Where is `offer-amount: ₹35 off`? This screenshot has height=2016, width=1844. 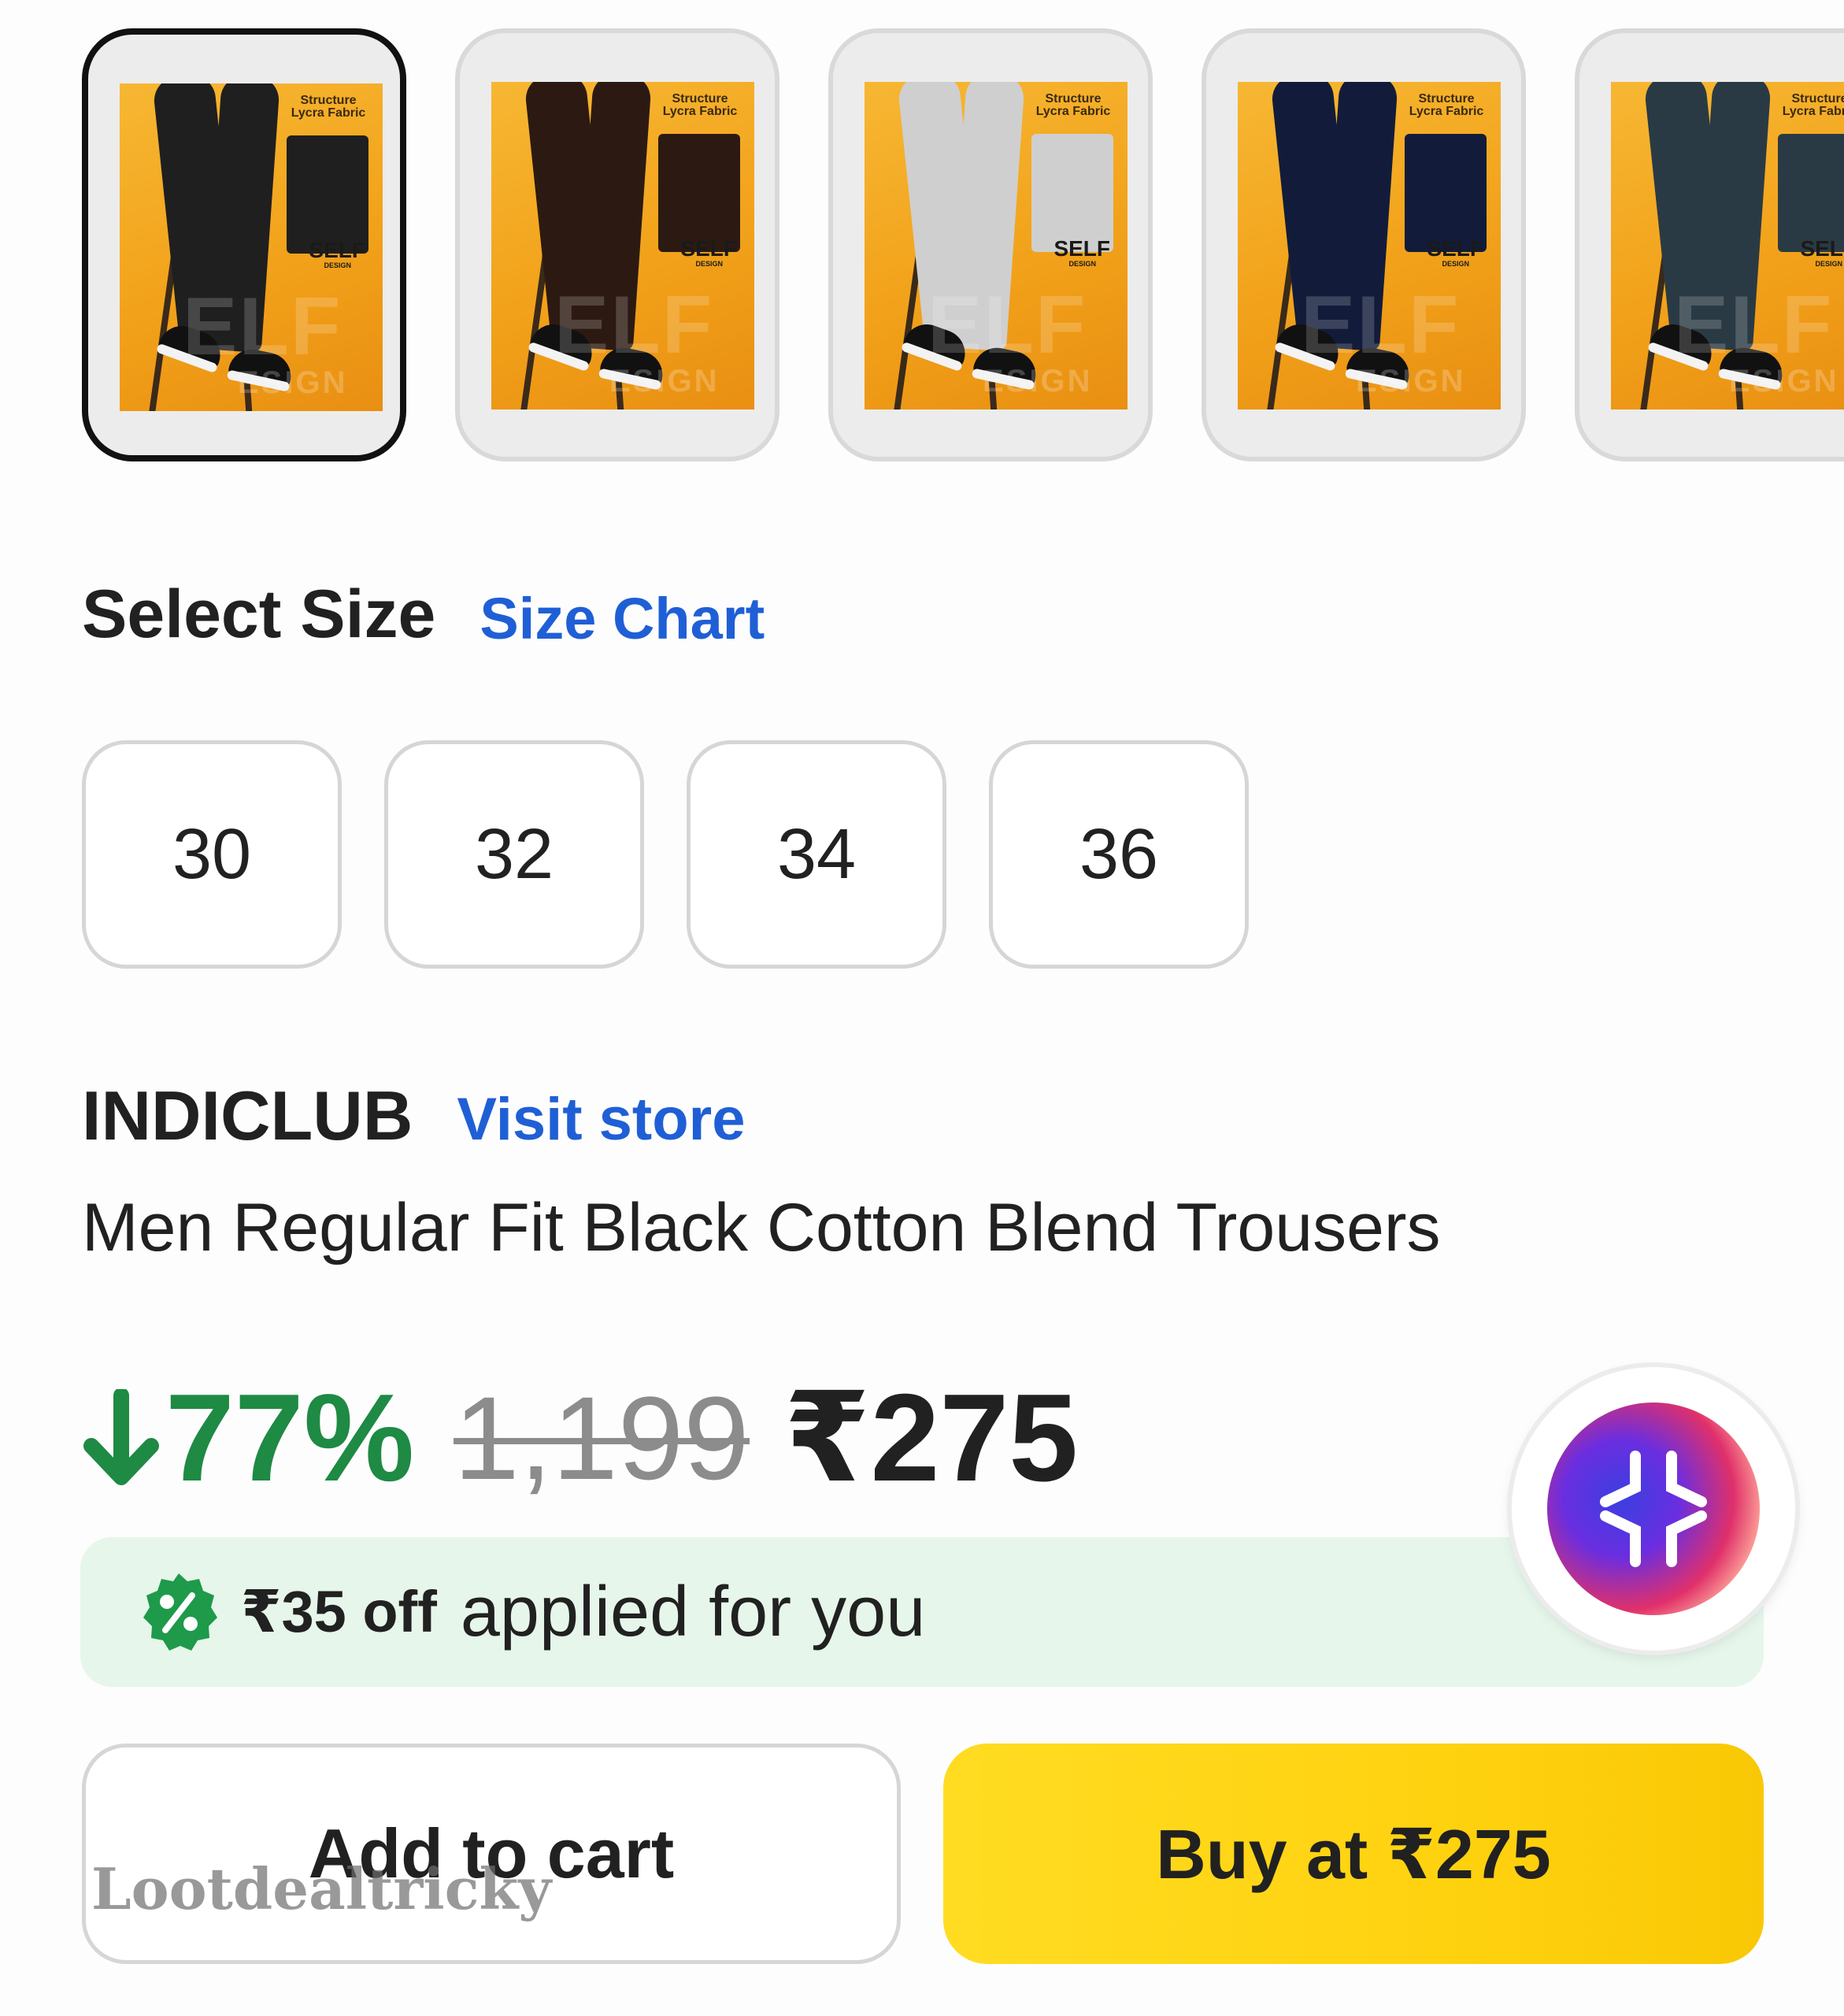 offer-amount: ₹35 off is located at coordinates (339, 1611).